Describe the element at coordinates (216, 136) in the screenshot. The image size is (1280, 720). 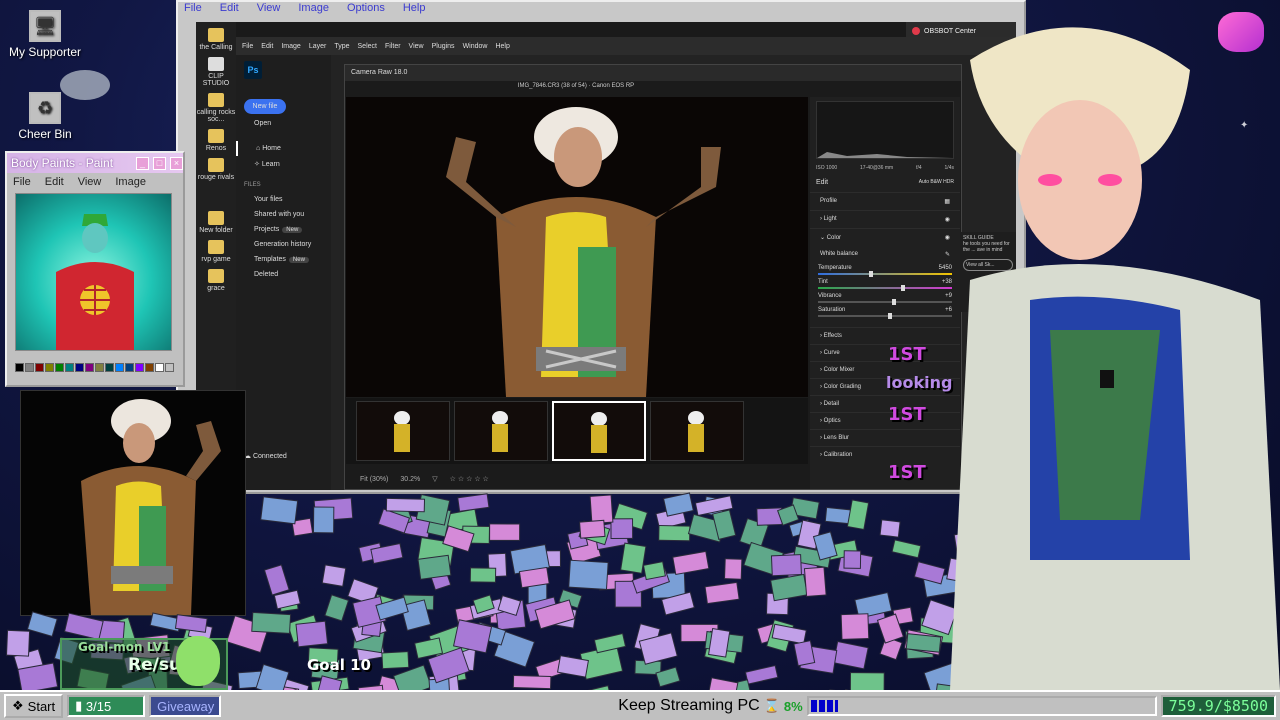
I see `folder-icon` at that location.